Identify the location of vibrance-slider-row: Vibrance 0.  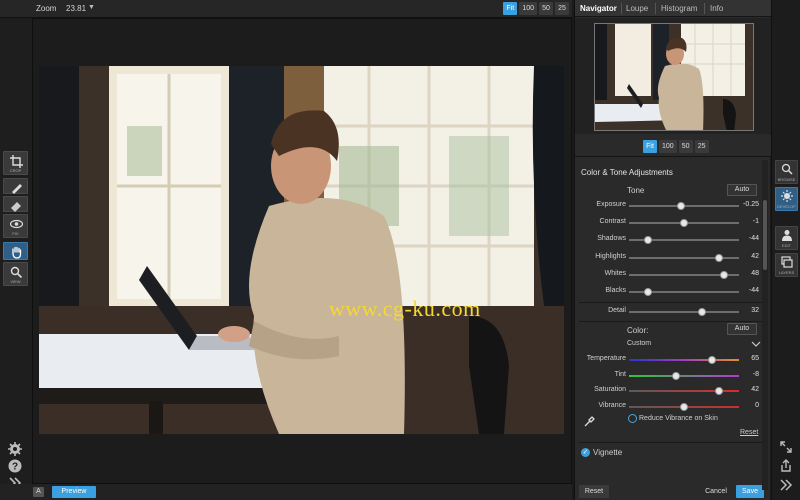
(673, 407).